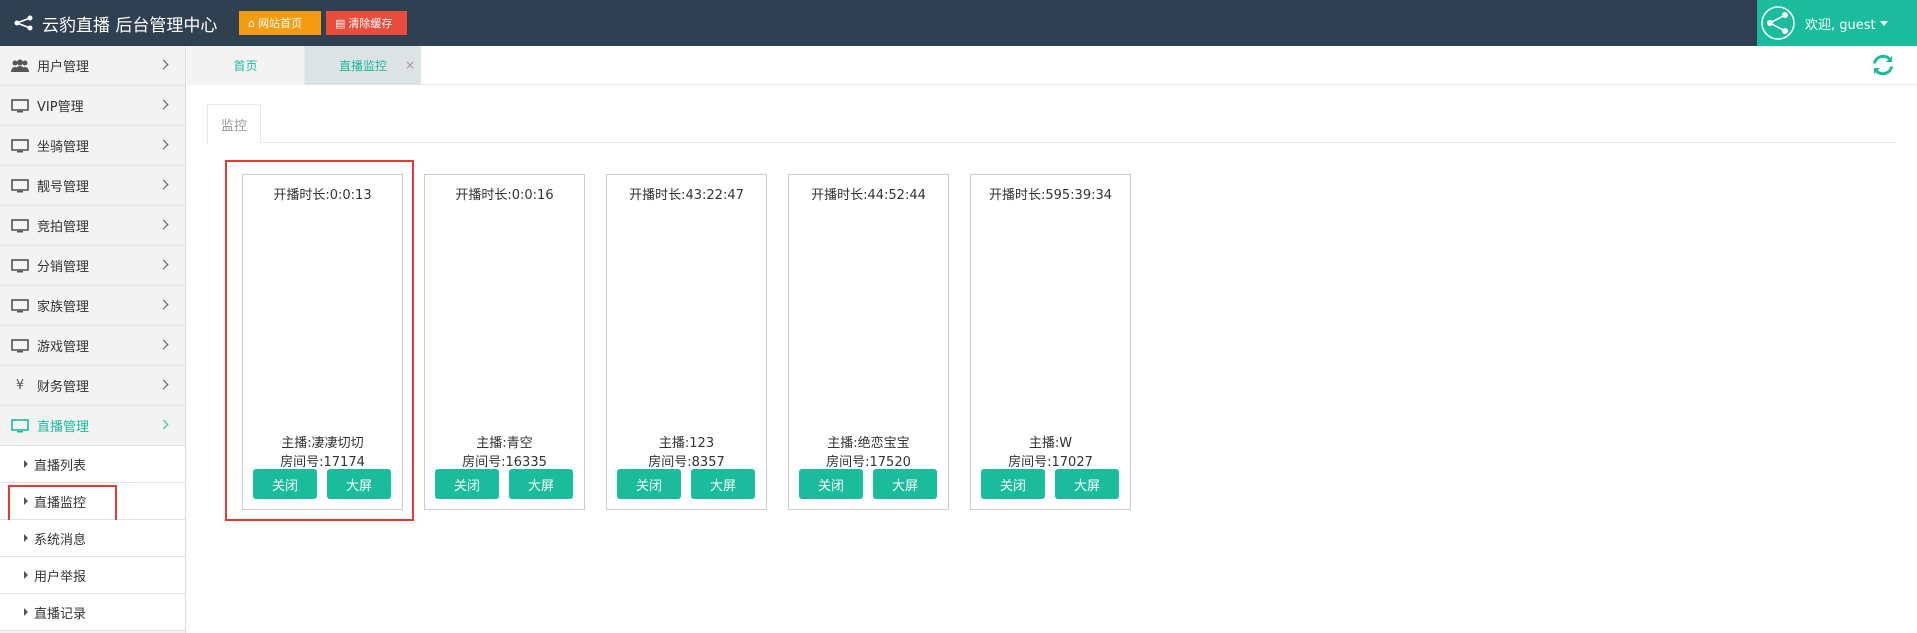 This screenshot has width=1917, height=633. What do you see at coordinates (504, 443) in the screenshot?
I see `stream-host: 主播:青空` at bounding box center [504, 443].